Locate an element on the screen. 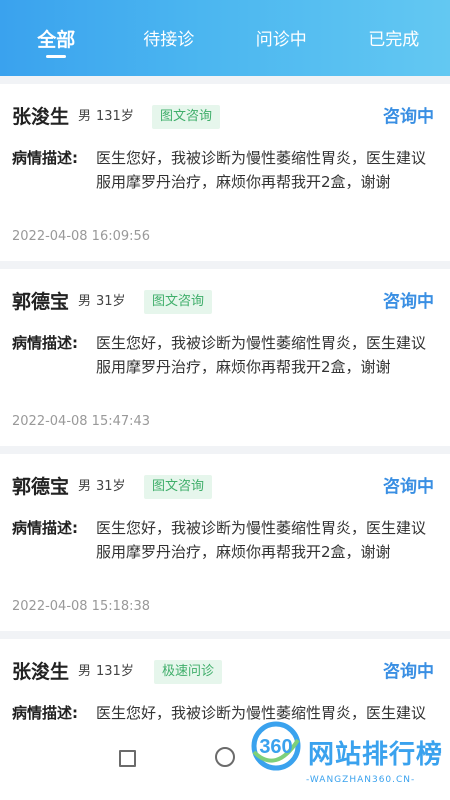 This screenshot has width=450, height=800. tab-label: 问诊中 is located at coordinates (281, 40).